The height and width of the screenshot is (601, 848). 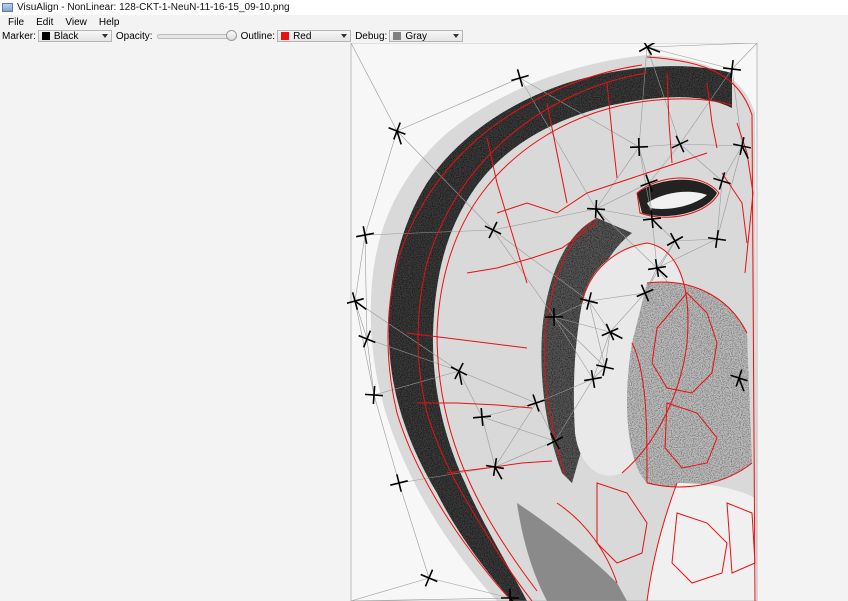 I want to click on opacity-slider, so click(x=196, y=36).